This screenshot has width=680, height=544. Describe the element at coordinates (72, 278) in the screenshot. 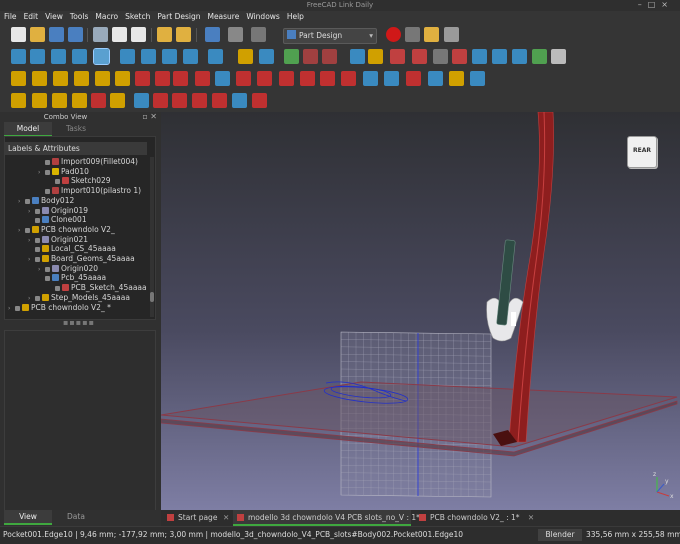

I see `tree-item: Pcb_45aaaa` at that location.